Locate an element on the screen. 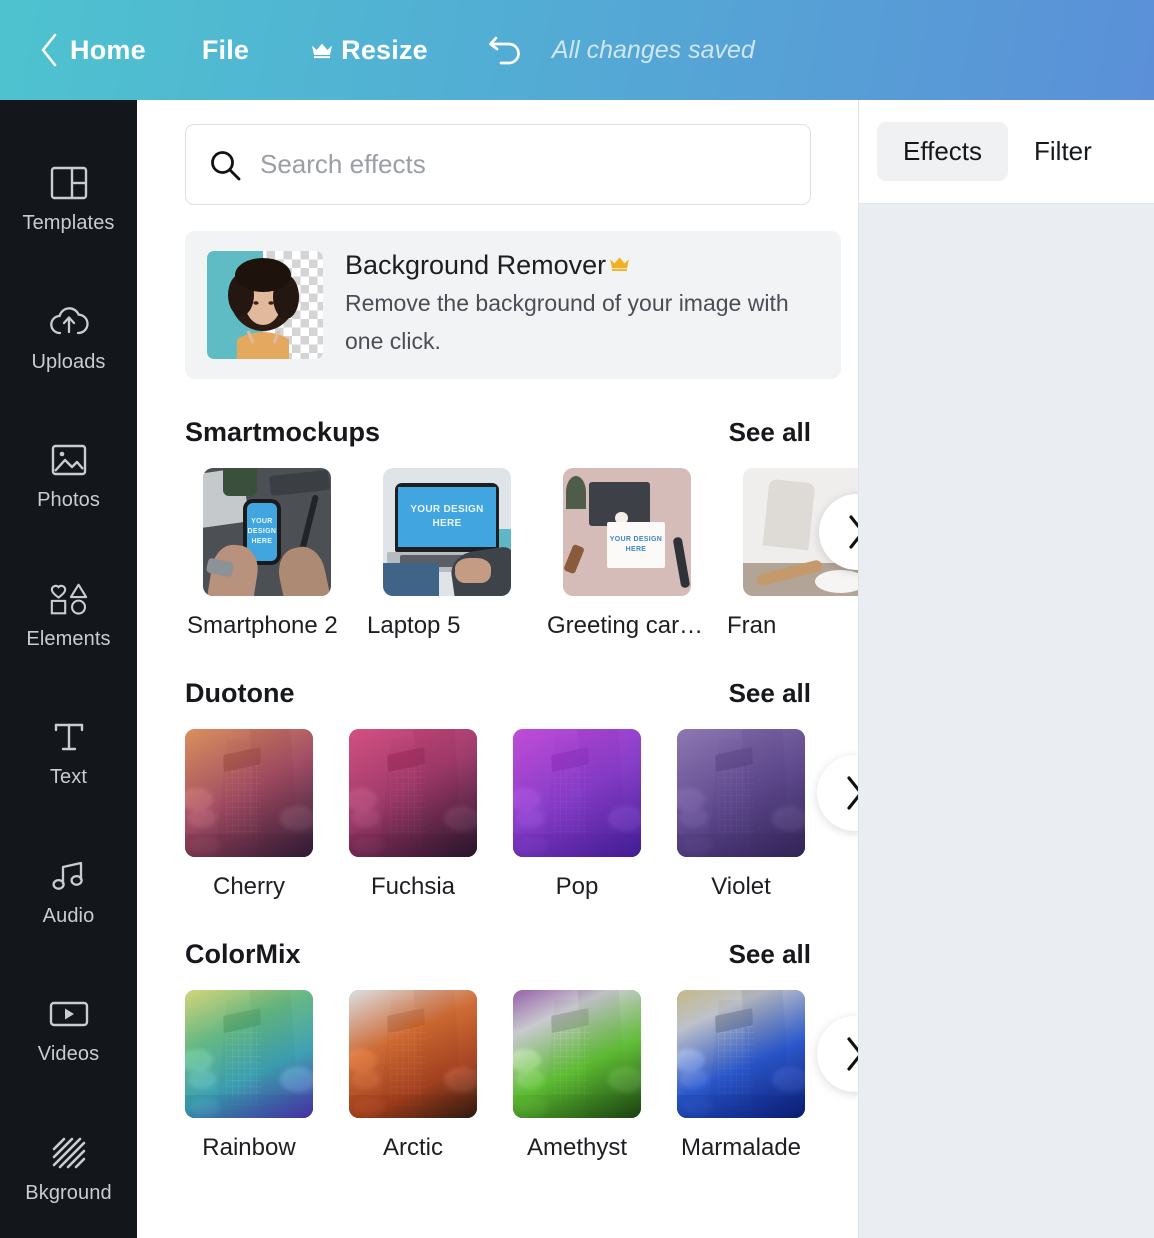 This screenshot has width=1154, height=1238. sidebar-item-label: Photos is located at coordinates (68, 500).